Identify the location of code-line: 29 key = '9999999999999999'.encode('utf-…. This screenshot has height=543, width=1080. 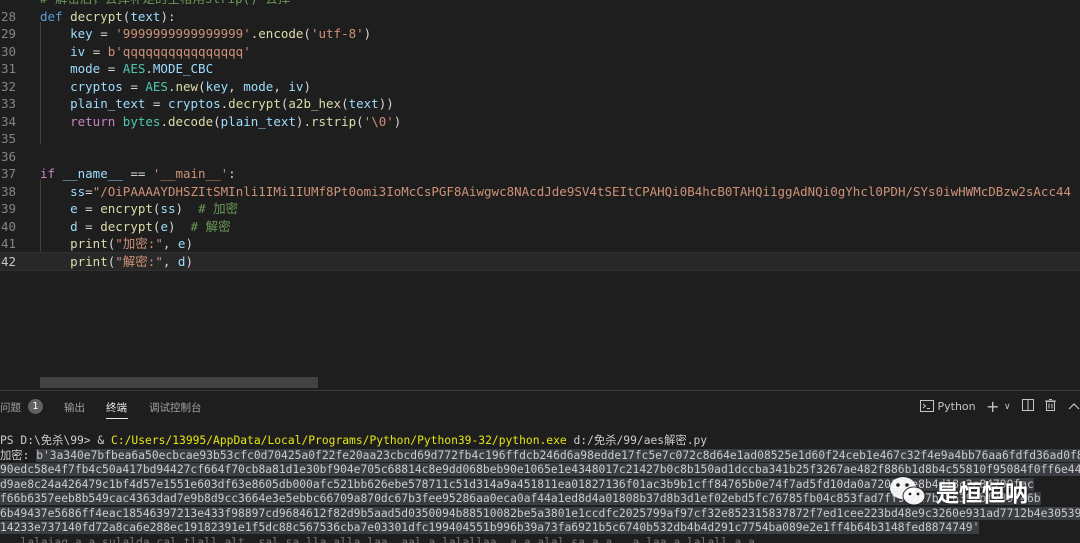
(540, 34).